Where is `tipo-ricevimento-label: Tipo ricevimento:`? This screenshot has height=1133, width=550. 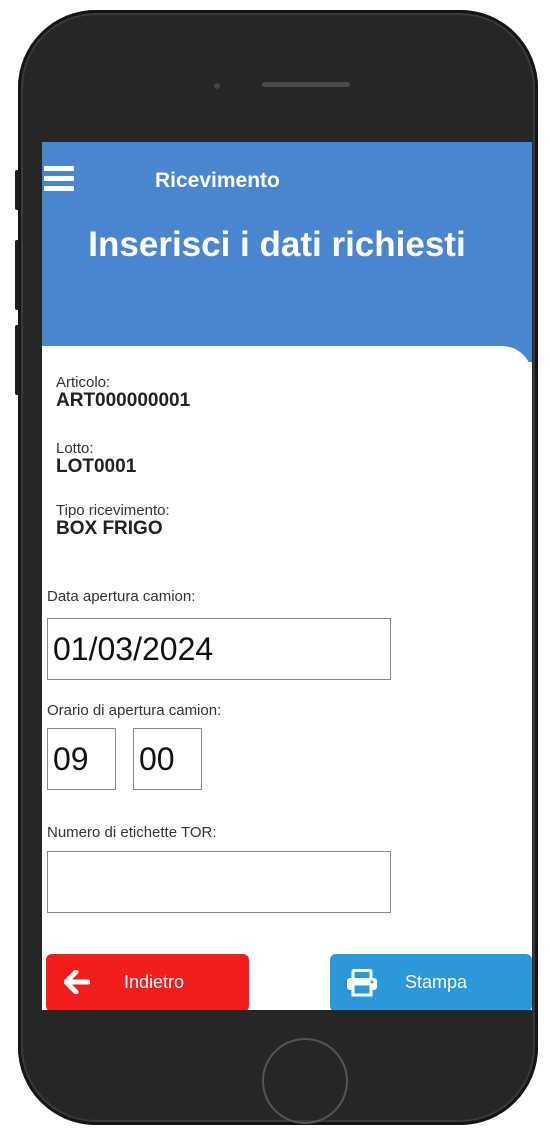 tipo-ricevimento-label: Tipo ricevimento: is located at coordinates (113, 510).